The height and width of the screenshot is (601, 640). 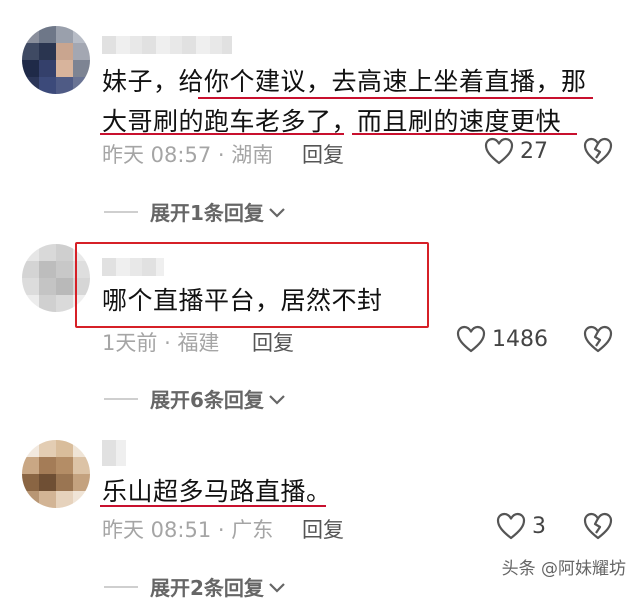 I want to click on like-button: 1486, so click(x=502, y=339).